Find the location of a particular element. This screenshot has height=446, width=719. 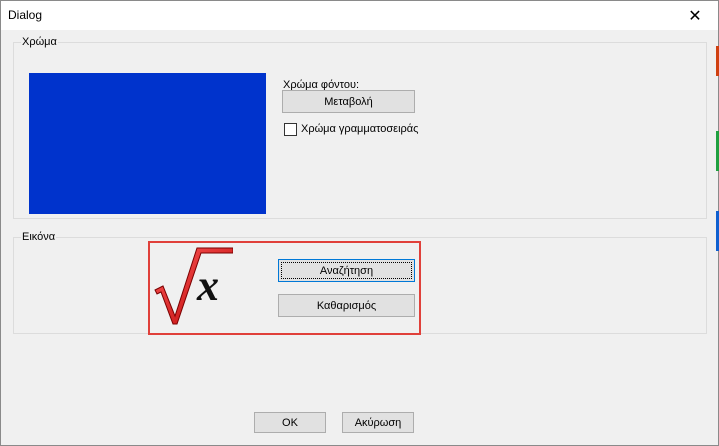

search-button: Αναζήτηση is located at coordinates (346, 270).